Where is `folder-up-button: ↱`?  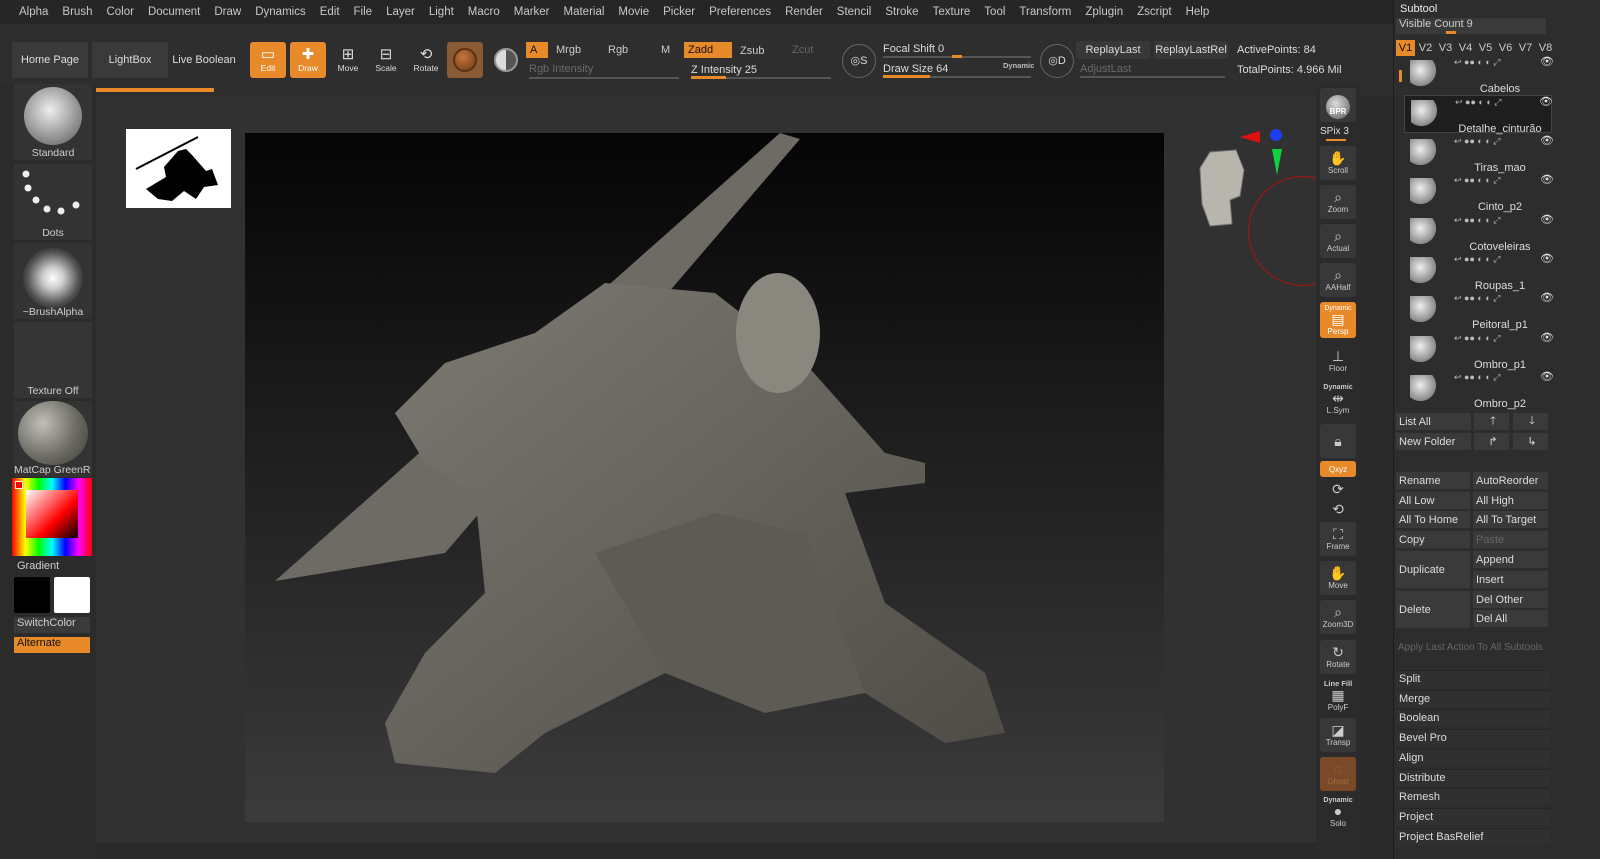
folder-up-button: ↱ is located at coordinates (1491, 441).